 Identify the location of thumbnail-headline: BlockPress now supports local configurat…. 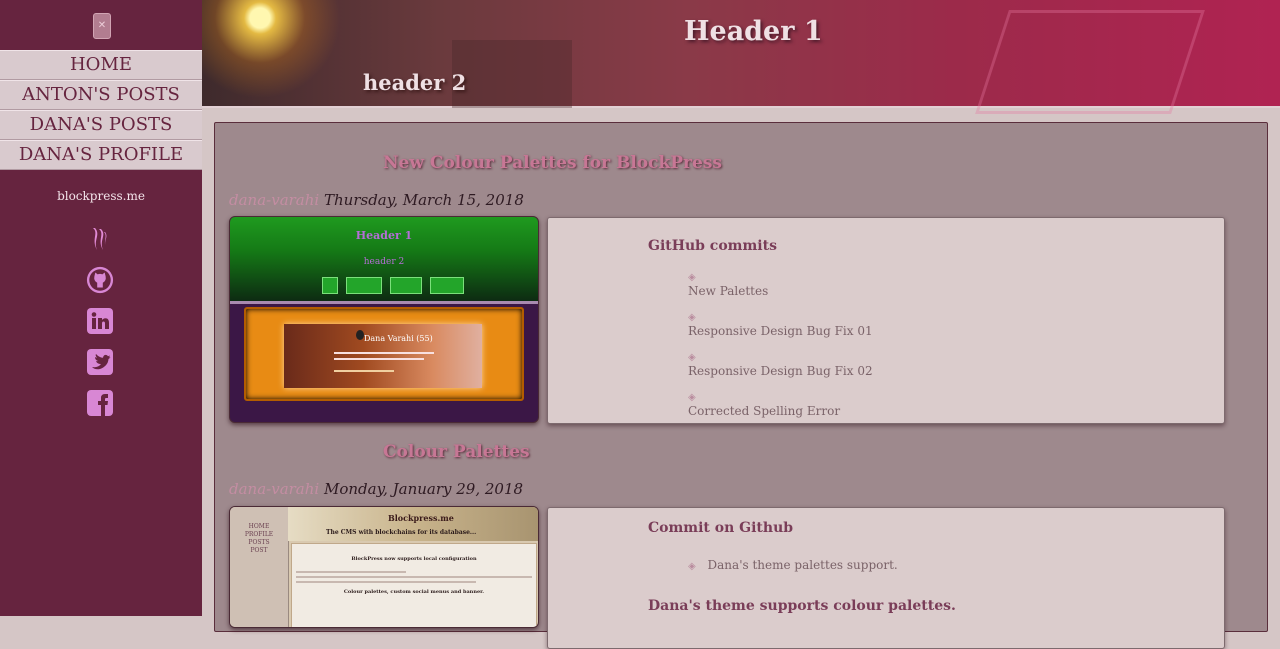
(414, 559).